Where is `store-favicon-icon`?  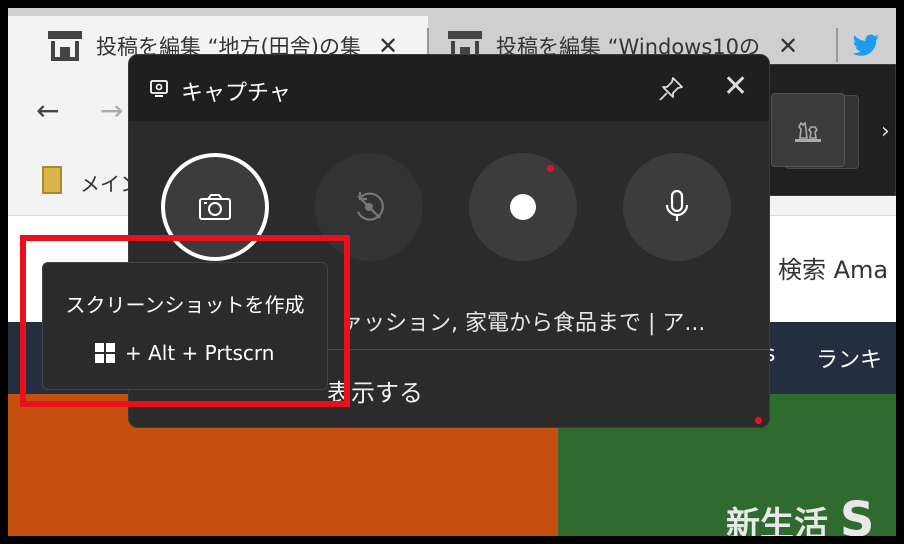
store-favicon-icon is located at coordinates (65, 46).